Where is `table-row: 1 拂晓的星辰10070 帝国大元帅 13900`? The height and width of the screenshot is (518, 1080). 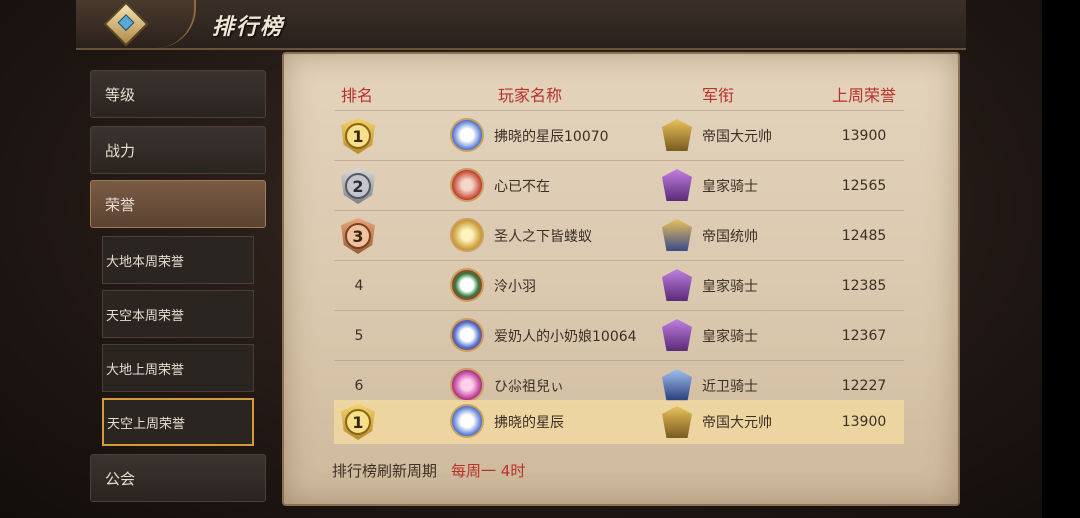
table-row: 1 拂晓的星辰10070 帝国大元帅 13900 is located at coordinates (619, 135).